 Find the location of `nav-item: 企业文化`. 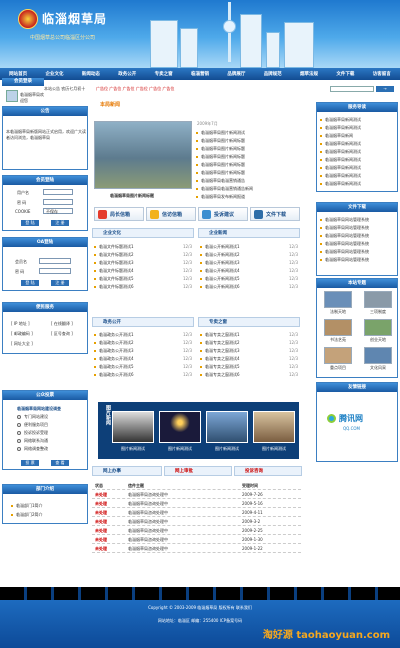

nav-item: 企业文化 is located at coordinates (54, 74).